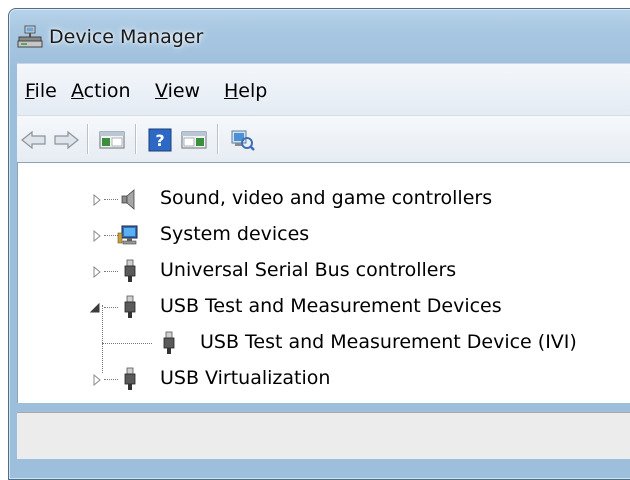 The width and height of the screenshot is (630, 480). I want to click on menu-view: View, so click(177, 91).